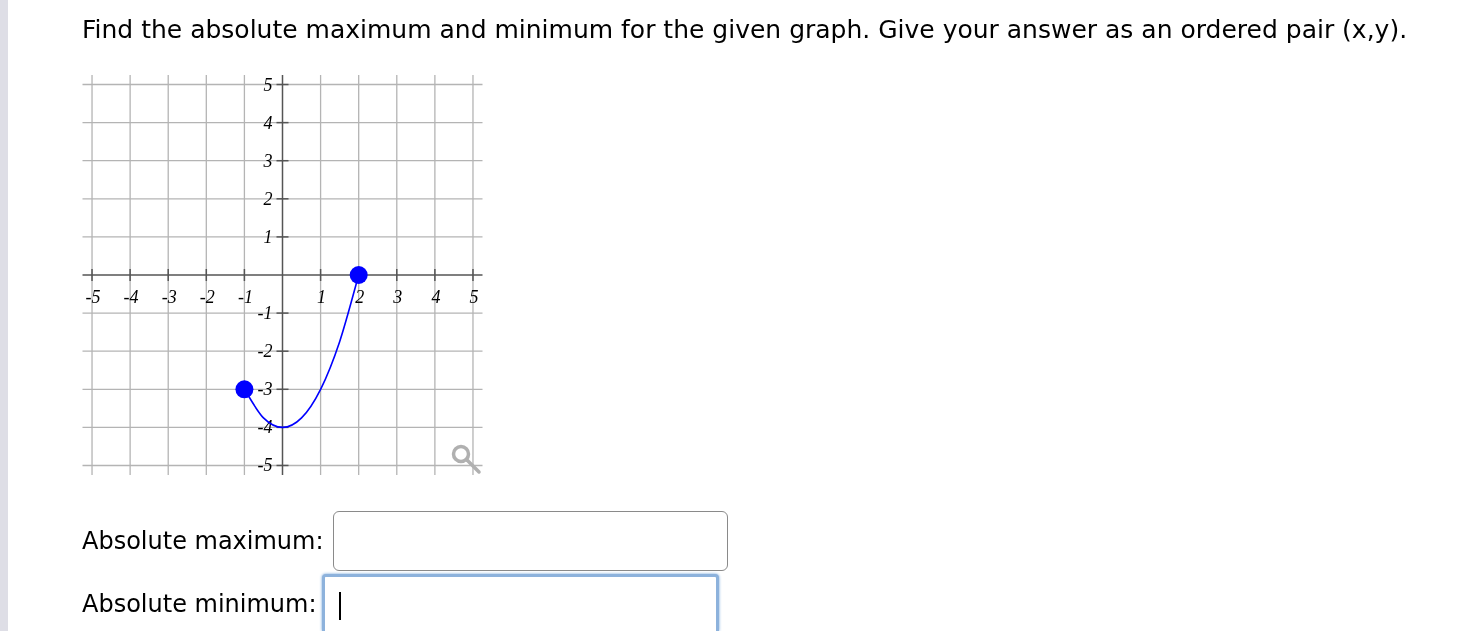 The width and height of the screenshot is (1478, 631). What do you see at coordinates (203, 541) in the screenshot?
I see `answer-label: Absolute maximum:` at bounding box center [203, 541].